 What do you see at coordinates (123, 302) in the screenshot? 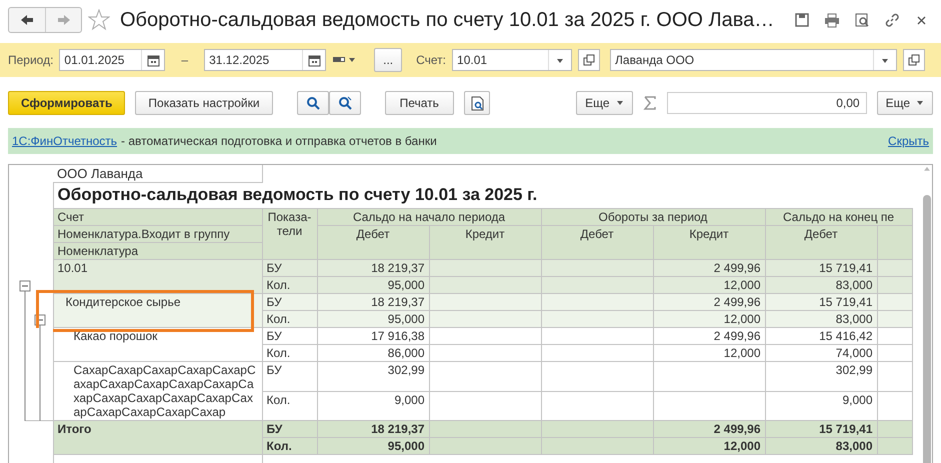
I see `row-name: Кондитерское сырье` at bounding box center [123, 302].